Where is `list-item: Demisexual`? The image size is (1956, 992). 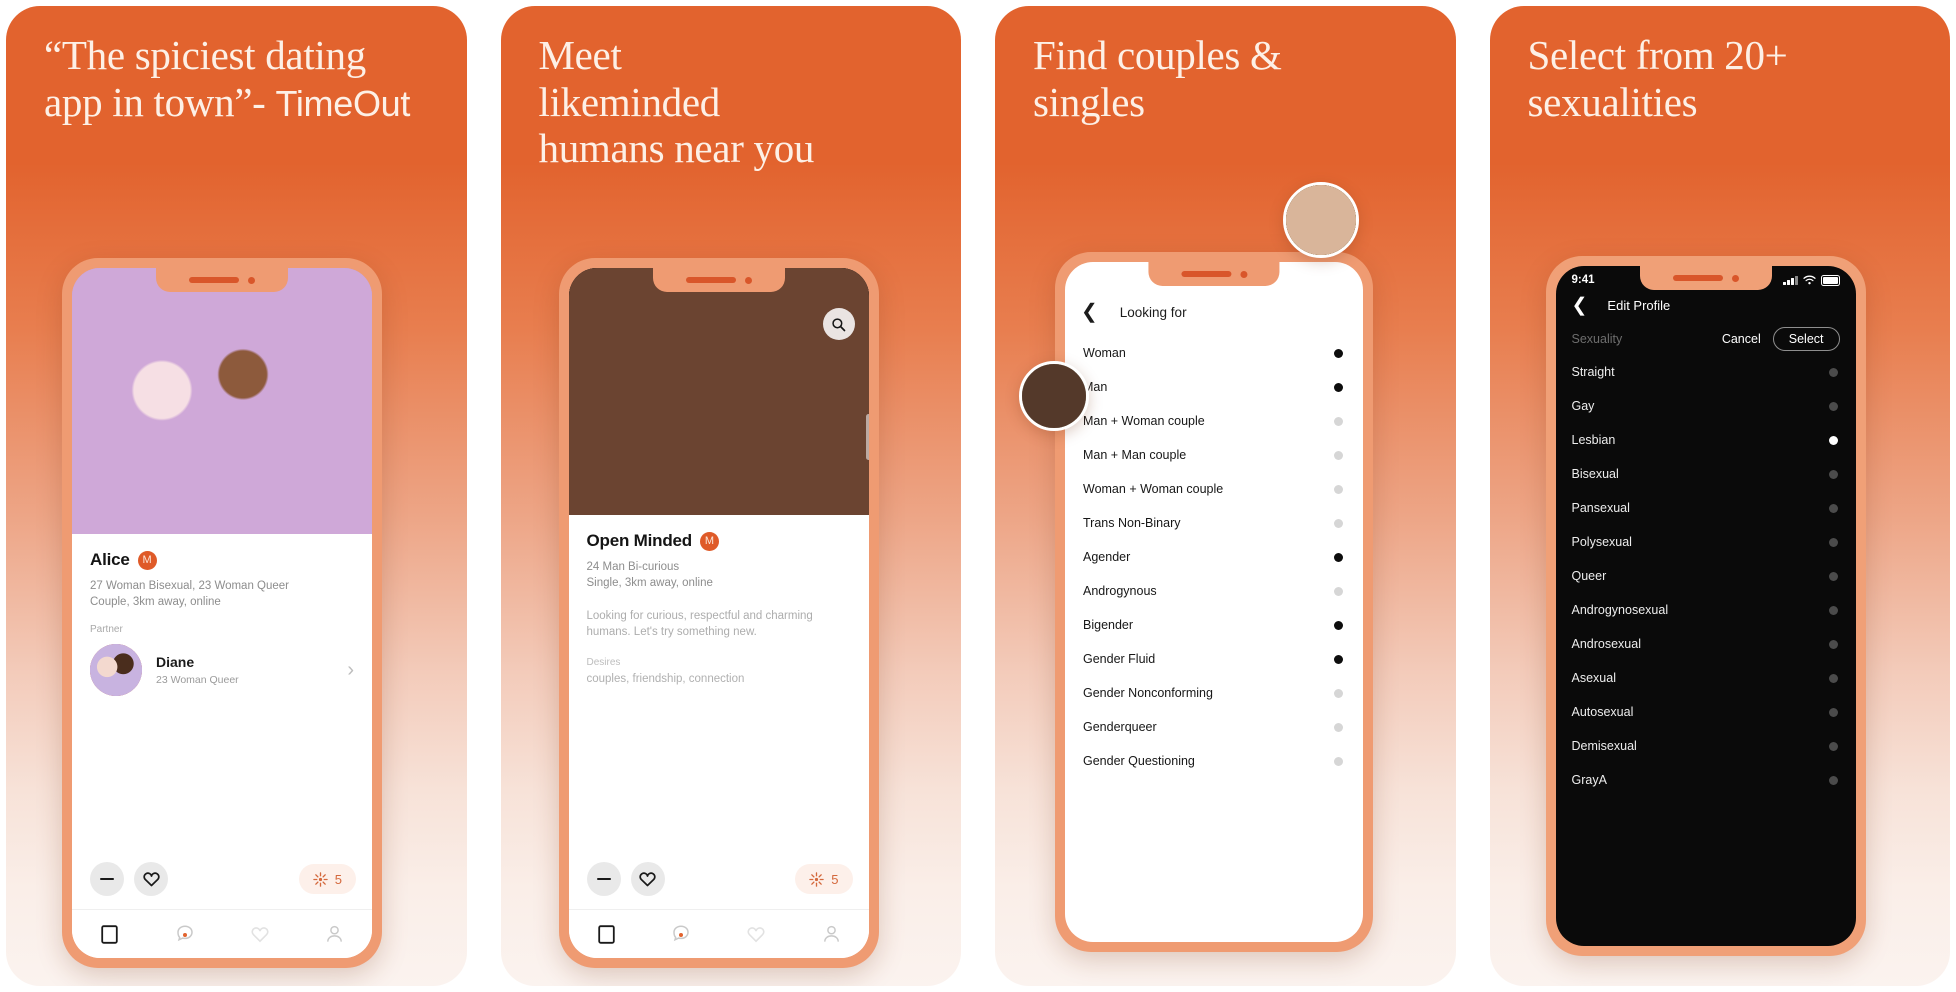
list-item: Demisexual is located at coordinates (1706, 746).